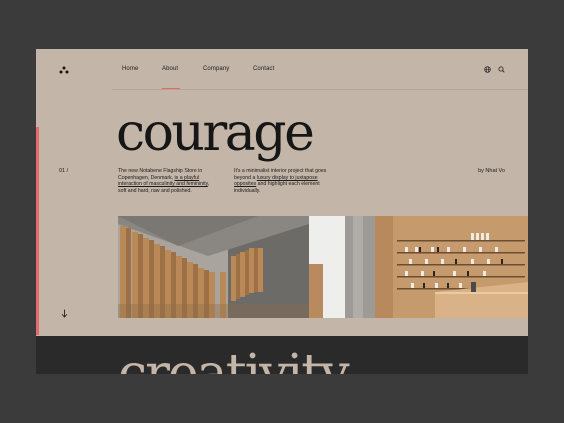 This screenshot has height=423, width=564. Describe the element at coordinates (501, 69) in the screenshot. I see `search-icon` at that location.